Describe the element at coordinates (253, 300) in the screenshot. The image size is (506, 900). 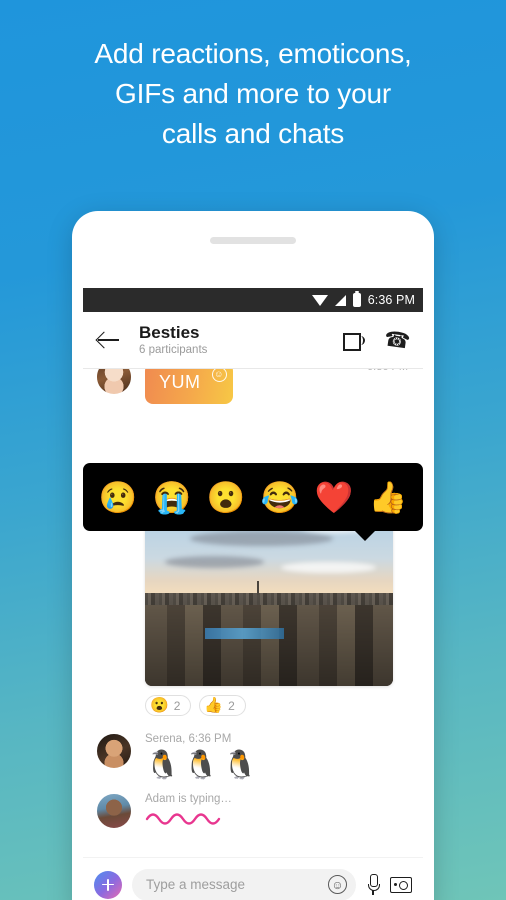
I see `status-bar: 6:36 PM` at that location.